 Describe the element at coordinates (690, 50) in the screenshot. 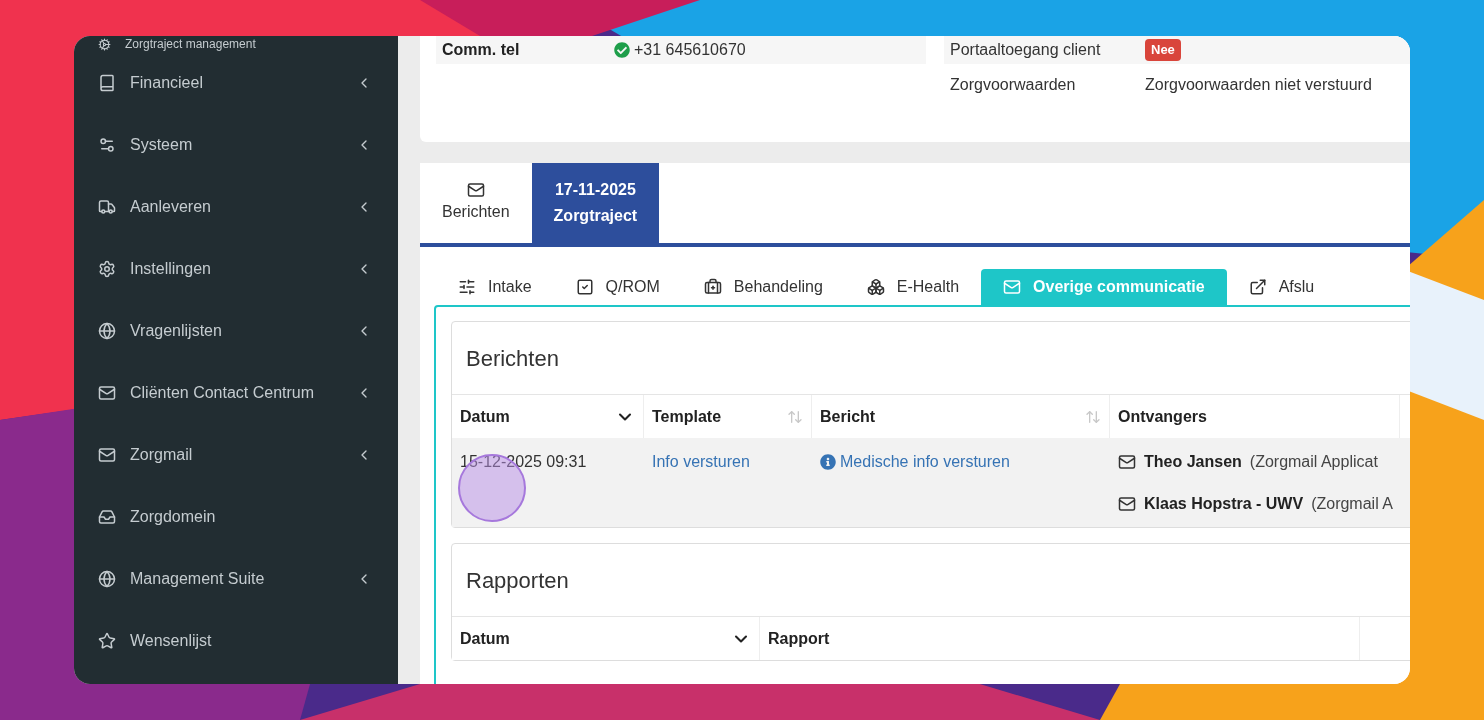

I see `field-value: +31 645610670` at that location.